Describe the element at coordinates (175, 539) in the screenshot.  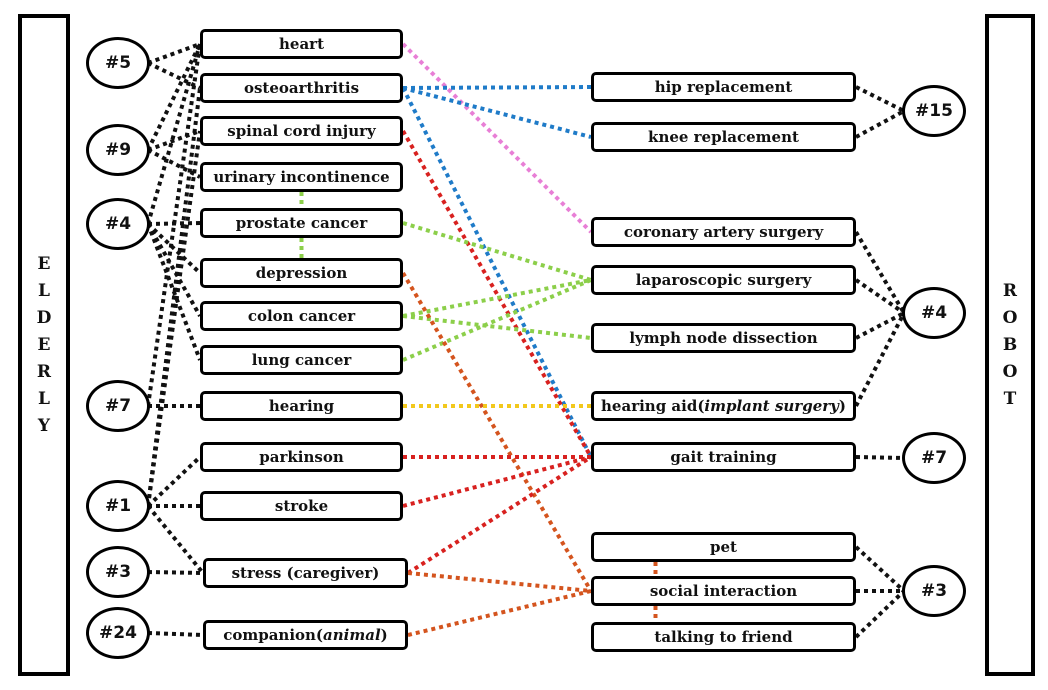
I see `edge-c1-stress` at that location.